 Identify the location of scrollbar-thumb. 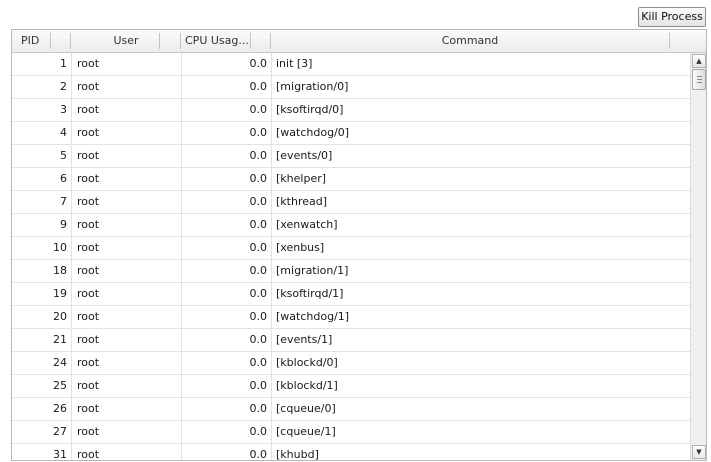
(699, 79).